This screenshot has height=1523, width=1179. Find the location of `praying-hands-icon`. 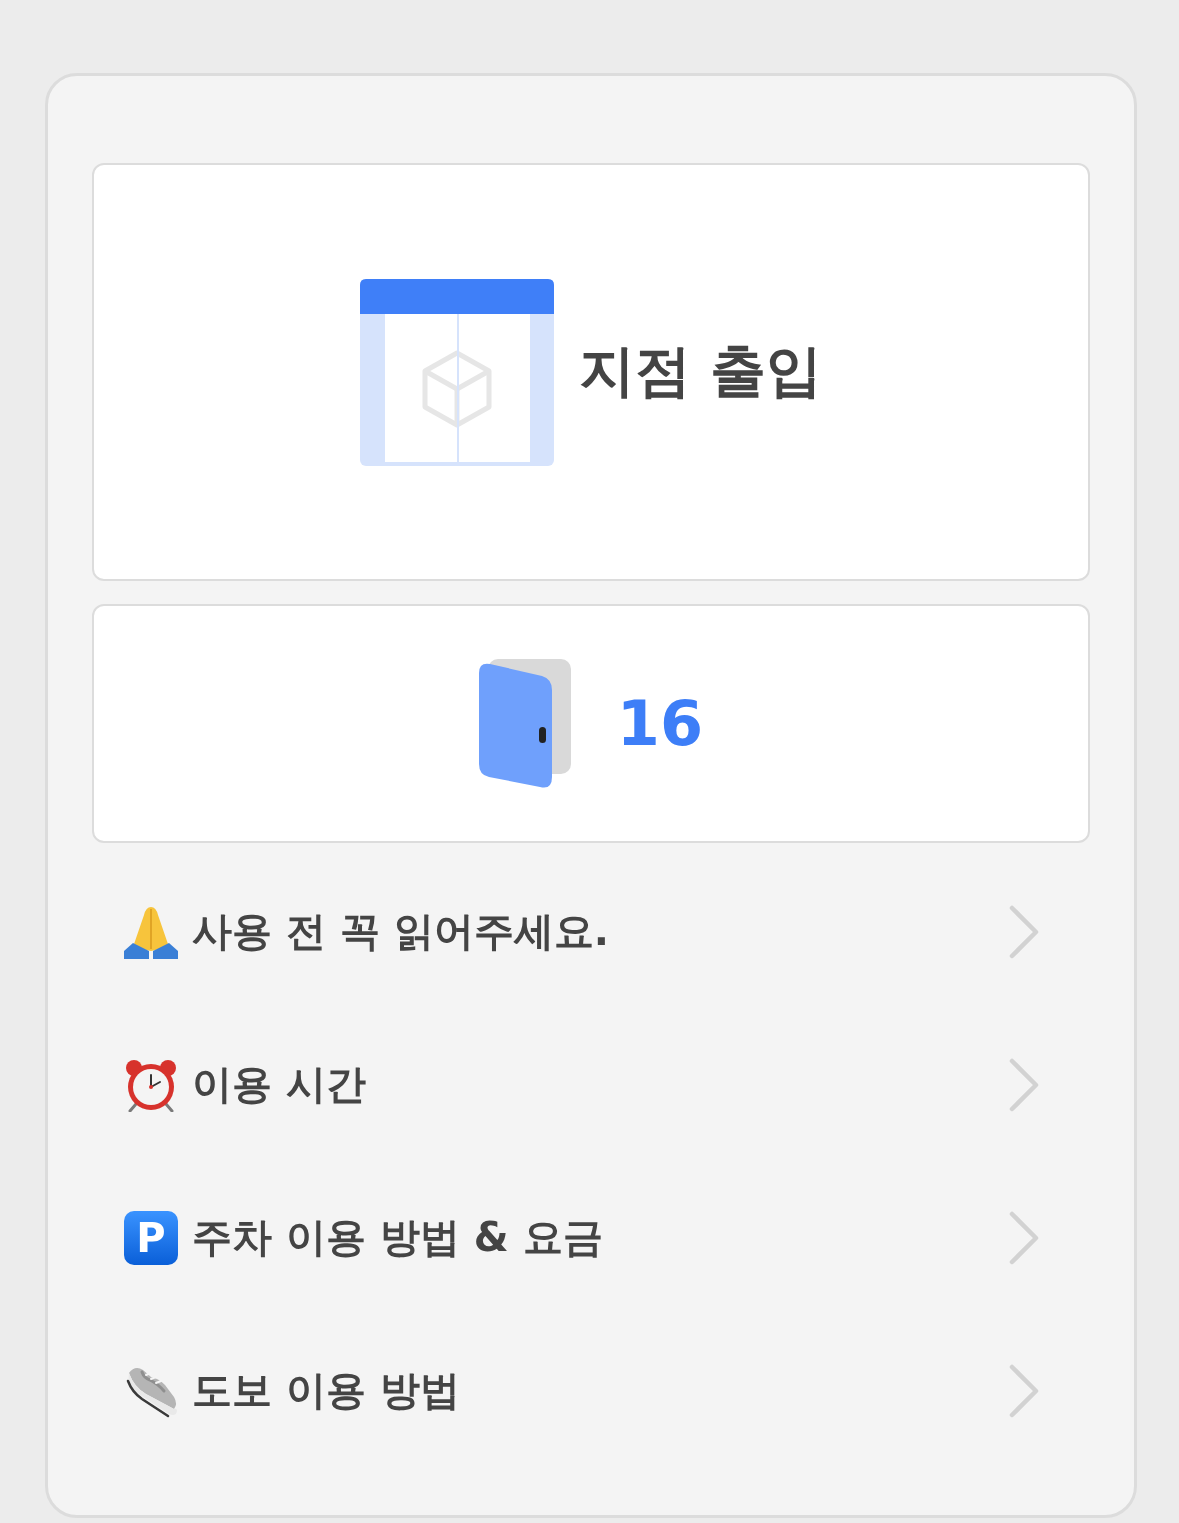

praying-hands-icon is located at coordinates (151, 931).